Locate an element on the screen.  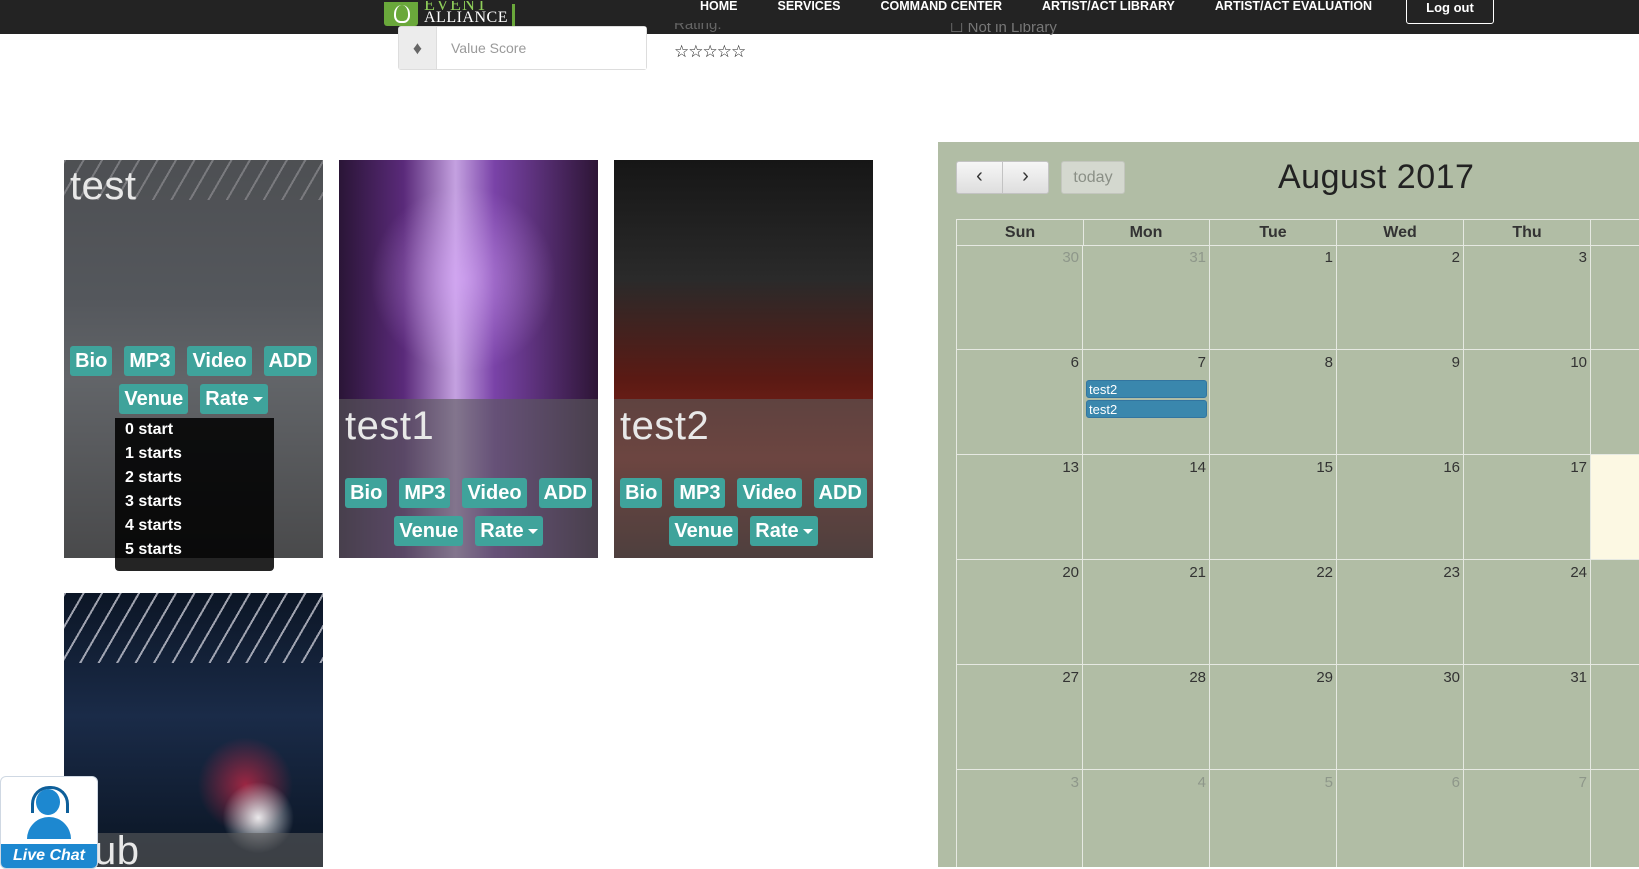
day-number: 3 is located at coordinates (1582, 257).